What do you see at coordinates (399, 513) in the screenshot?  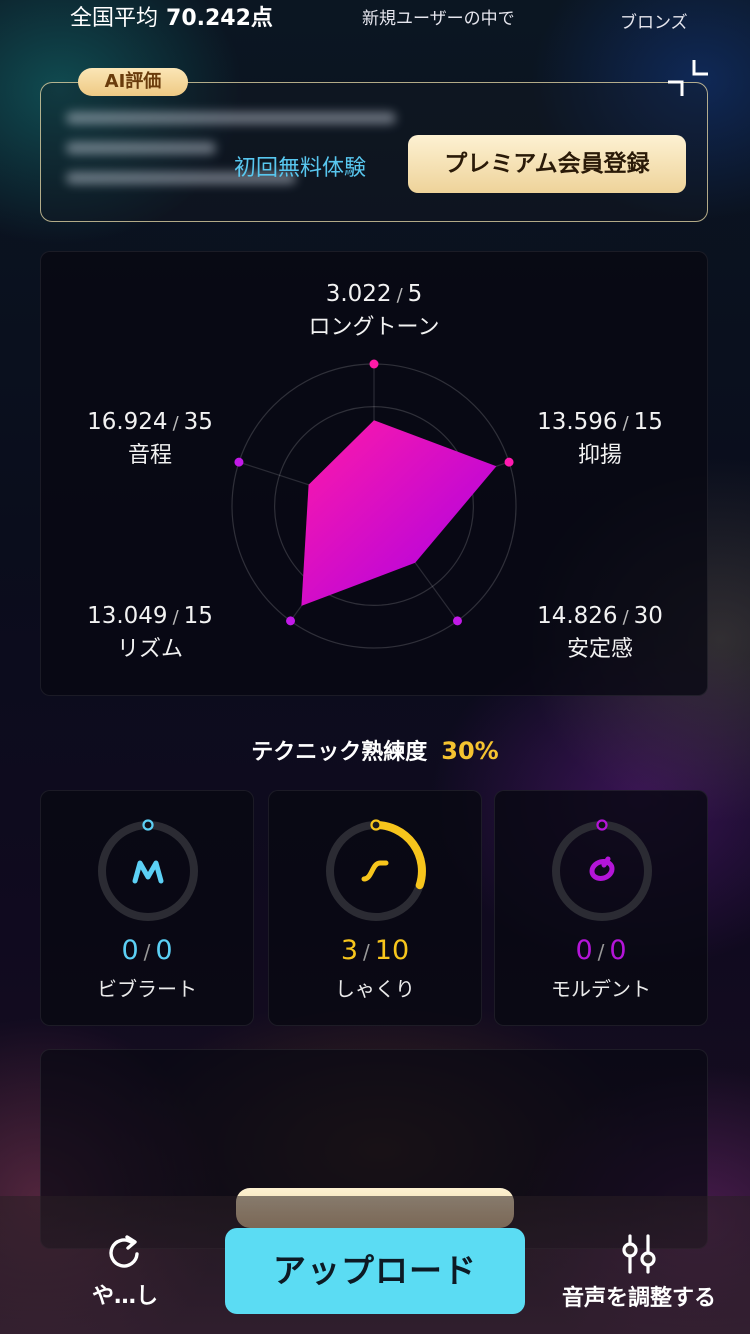 I see `radar-score-area` at bounding box center [399, 513].